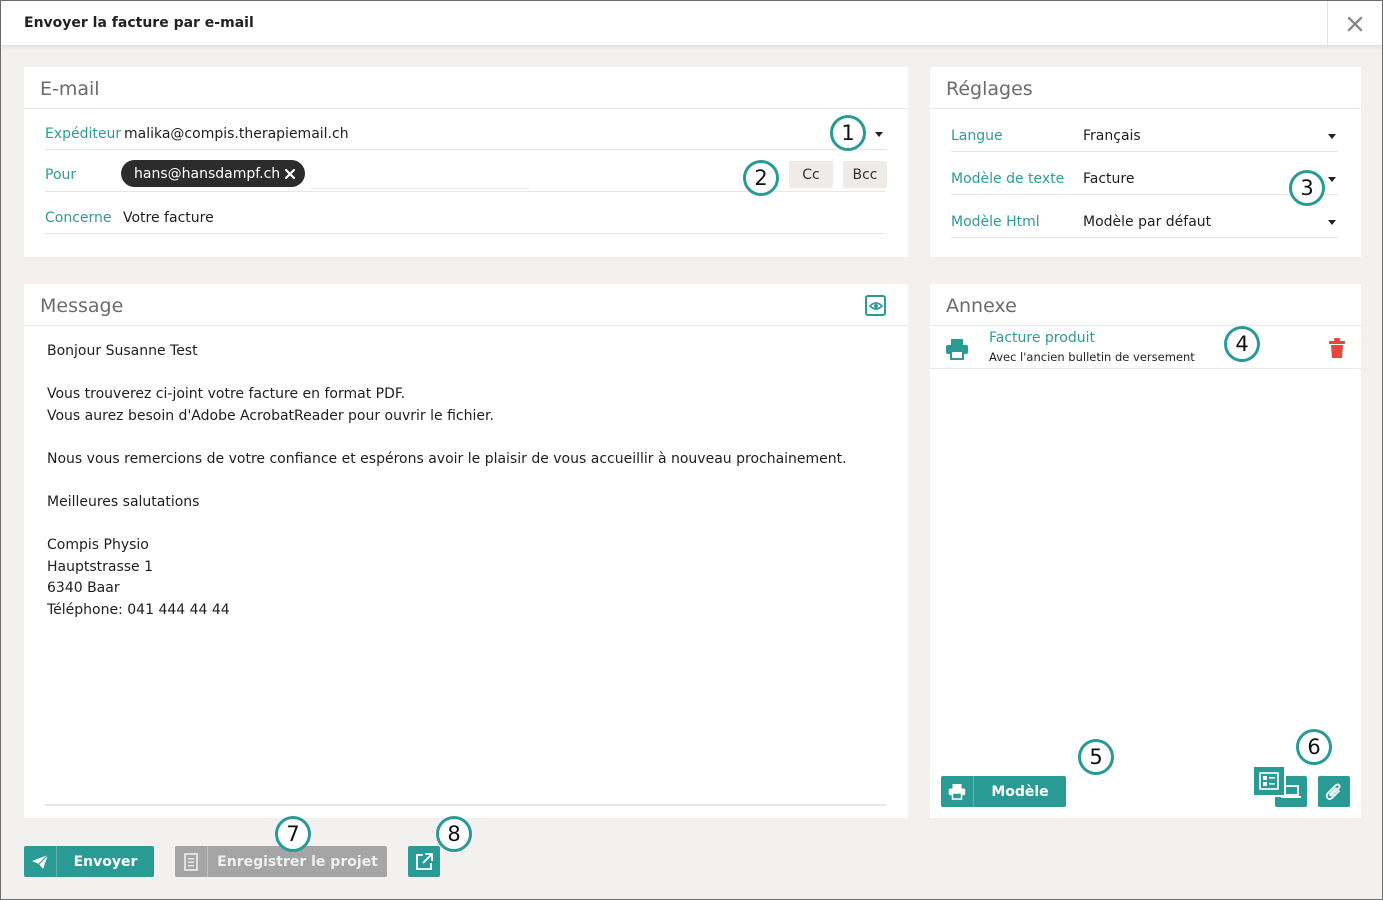 Image resolution: width=1383 pixels, height=900 pixels. What do you see at coordinates (1092, 357) in the screenshot?
I see `attachment-subtitle: Avec l'ancien bulletin de versement` at bounding box center [1092, 357].